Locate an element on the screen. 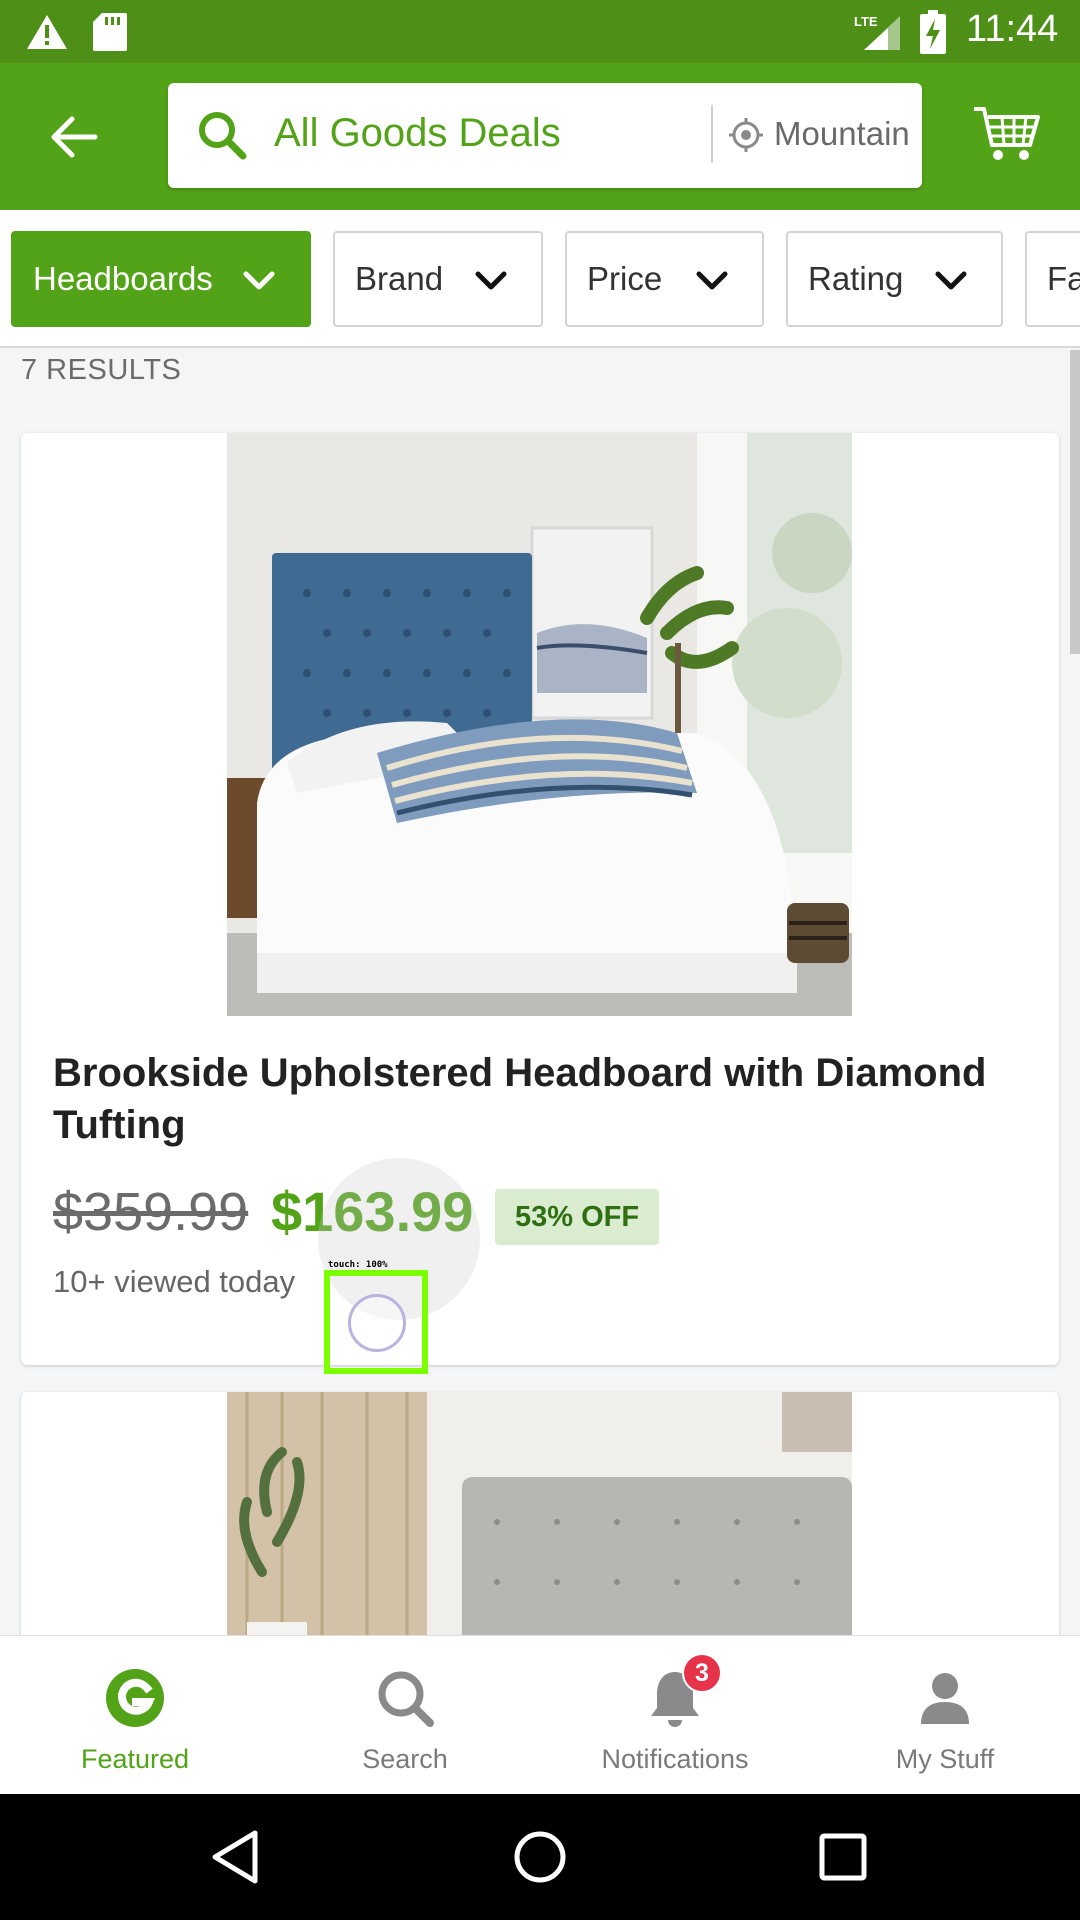 The height and width of the screenshot is (1920, 1080). location-icon is located at coordinates (746, 135).